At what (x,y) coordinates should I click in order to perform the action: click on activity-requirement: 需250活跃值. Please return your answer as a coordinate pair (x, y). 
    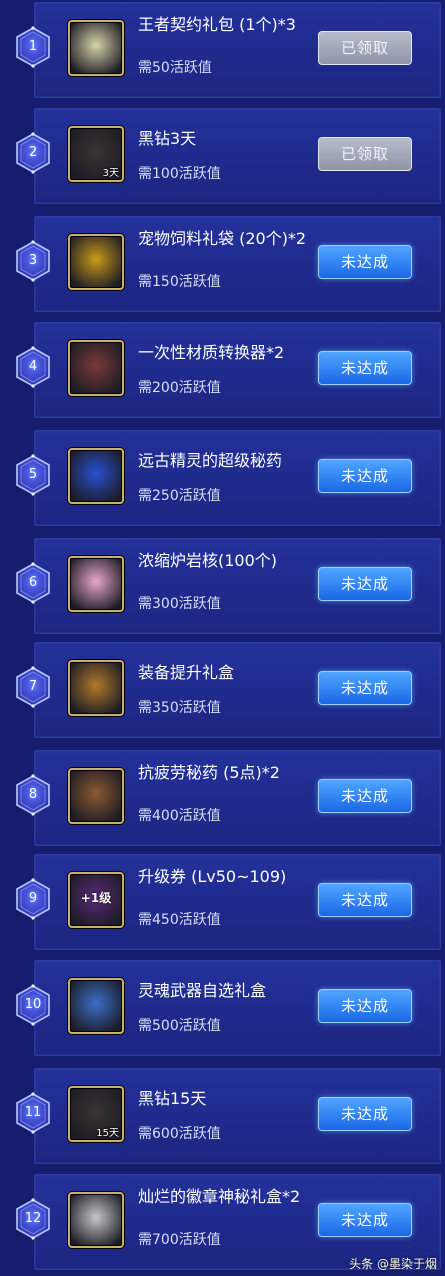
    Looking at the image, I should click on (179, 496).